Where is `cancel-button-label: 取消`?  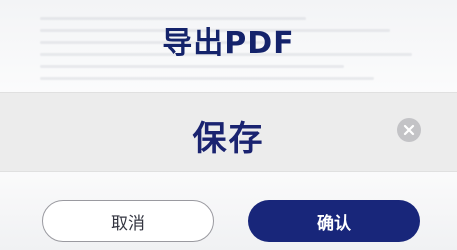 cancel-button-label: 取消 is located at coordinates (128, 223).